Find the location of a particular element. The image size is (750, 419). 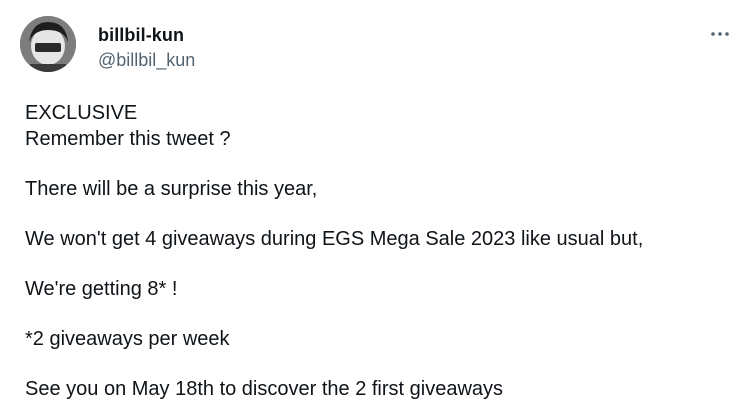

author-handle: @billbil_kun is located at coordinates (146, 60).